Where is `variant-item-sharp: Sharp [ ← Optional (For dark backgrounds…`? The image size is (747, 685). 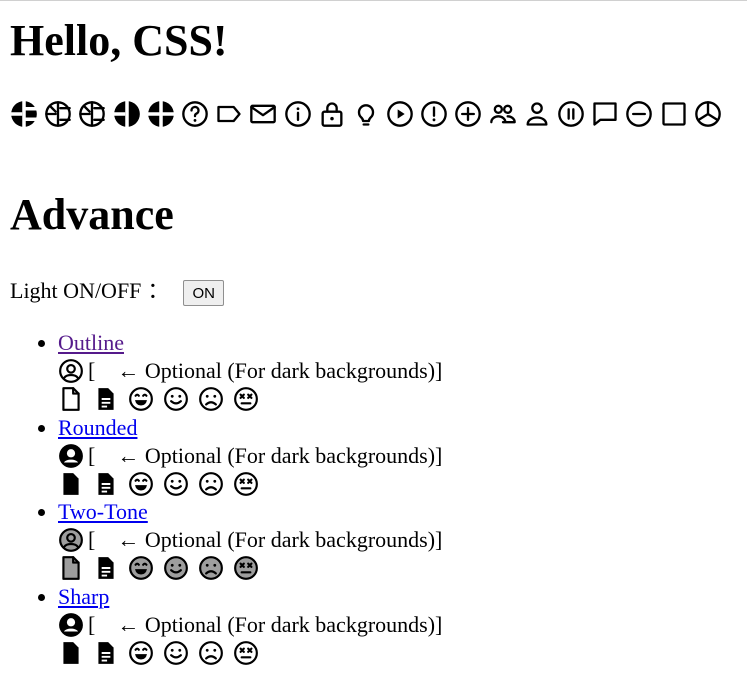
variant-item-sharp: Sharp [ ← Optional (For dark backgrounds… is located at coordinates (250, 625).